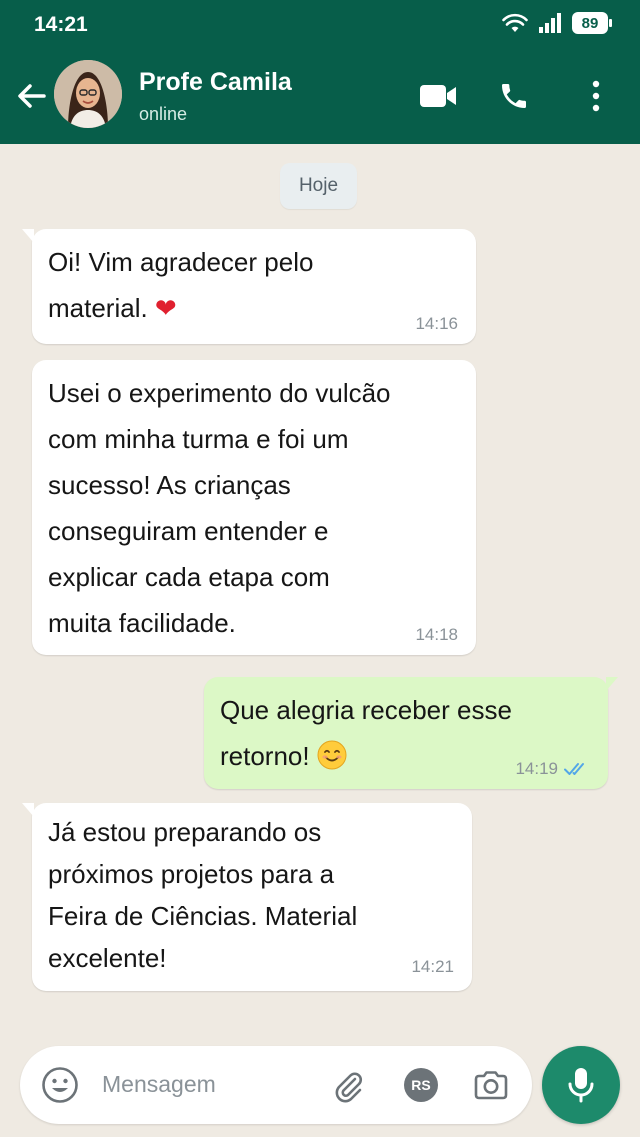 This screenshot has height=1137, width=640. Describe the element at coordinates (536, 768) in the screenshot. I see `message-time: 14:19` at that location.